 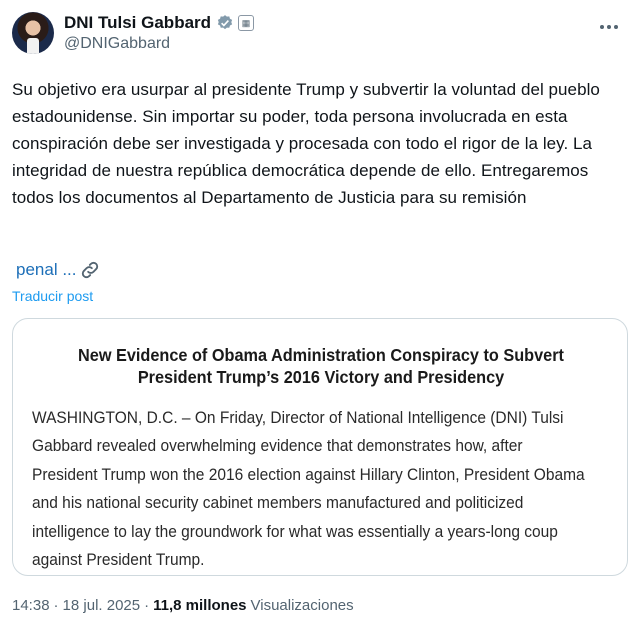 What do you see at coordinates (33, 33) in the screenshot?
I see `avatar` at bounding box center [33, 33].